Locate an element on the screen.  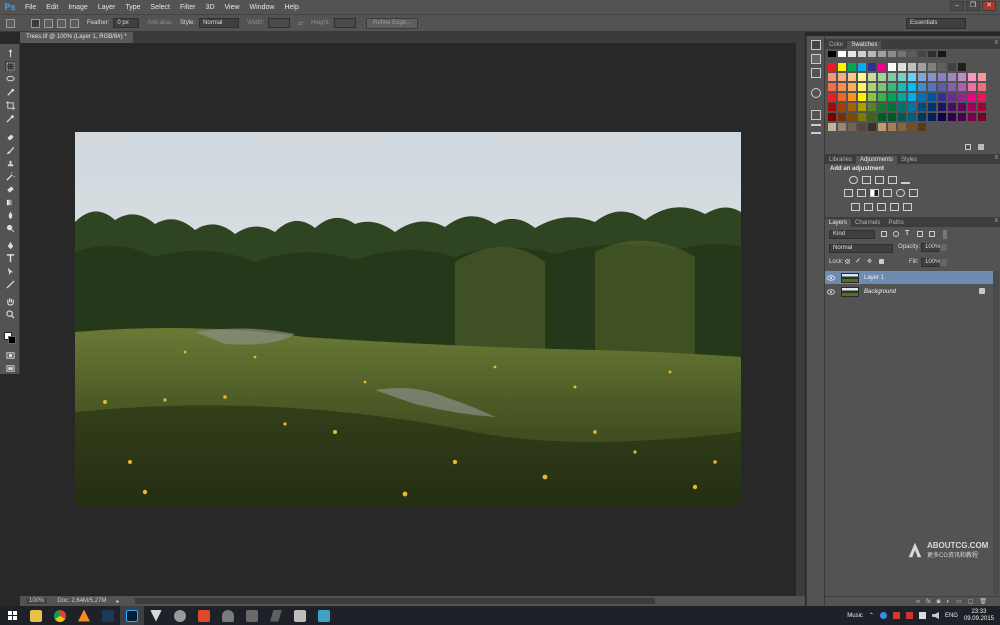
fill-input: 100% is located at coordinates (930, 262).